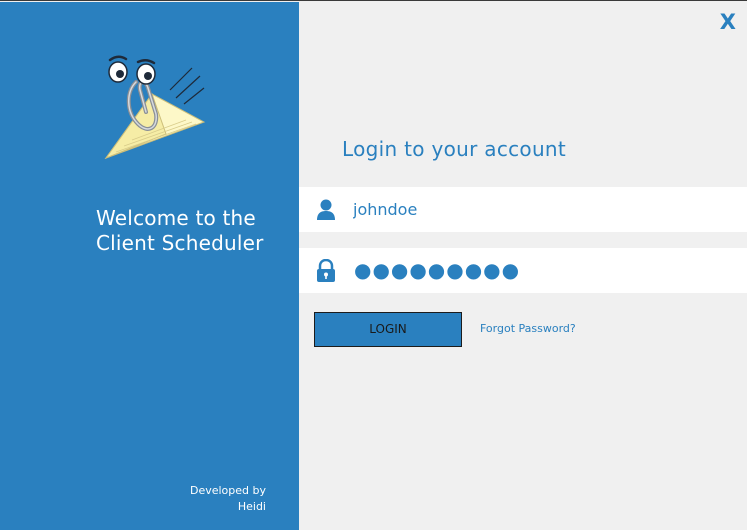 The width and height of the screenshot is (747, 530). Describe the element at coordinates (523, 270) in the screenshot. I see `password-field-row: ●●●●●●●●●` at that location.